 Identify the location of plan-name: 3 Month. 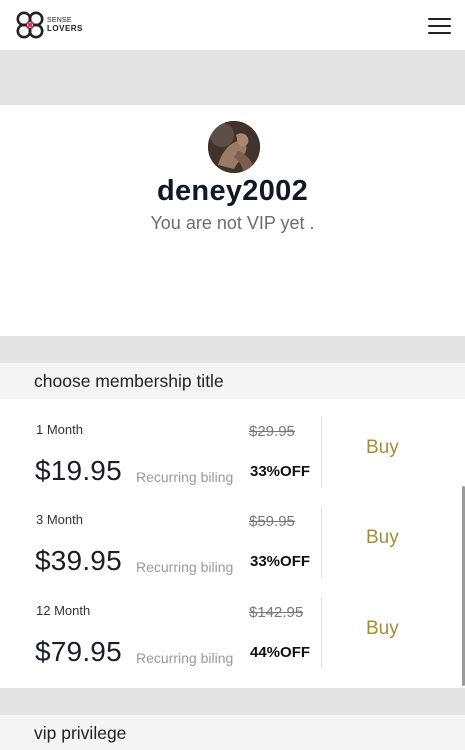
(59, 519).